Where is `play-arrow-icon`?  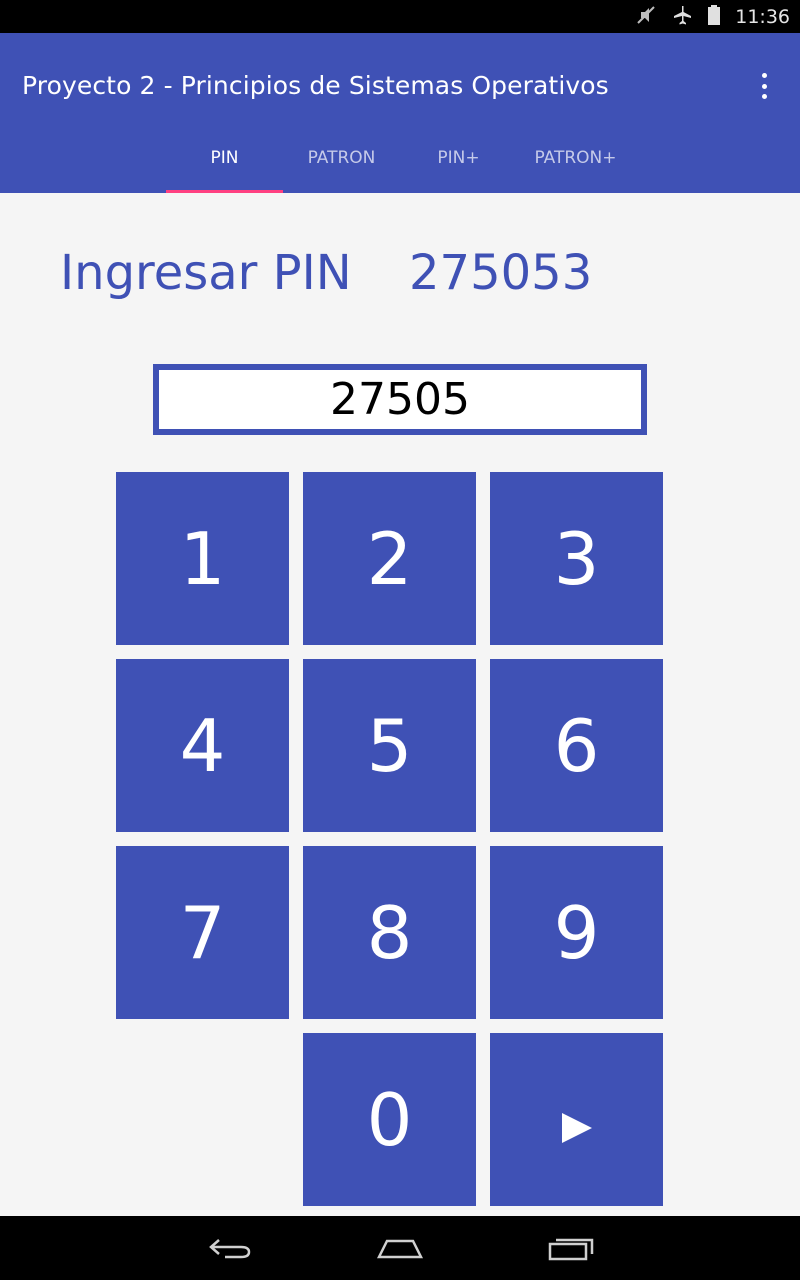
play-arrow-icon is located at coordinates (577, 1120).